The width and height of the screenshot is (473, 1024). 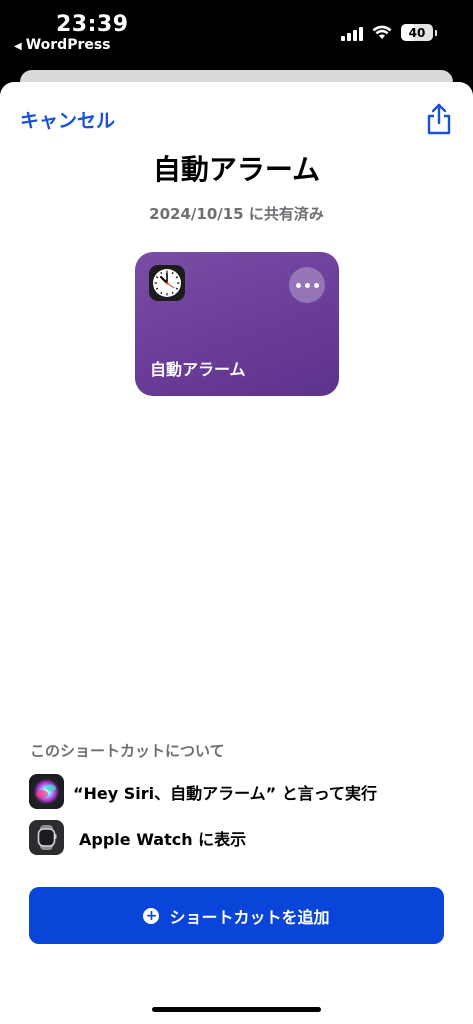 I want to click on battery-tip, so click(x=436, y=32).